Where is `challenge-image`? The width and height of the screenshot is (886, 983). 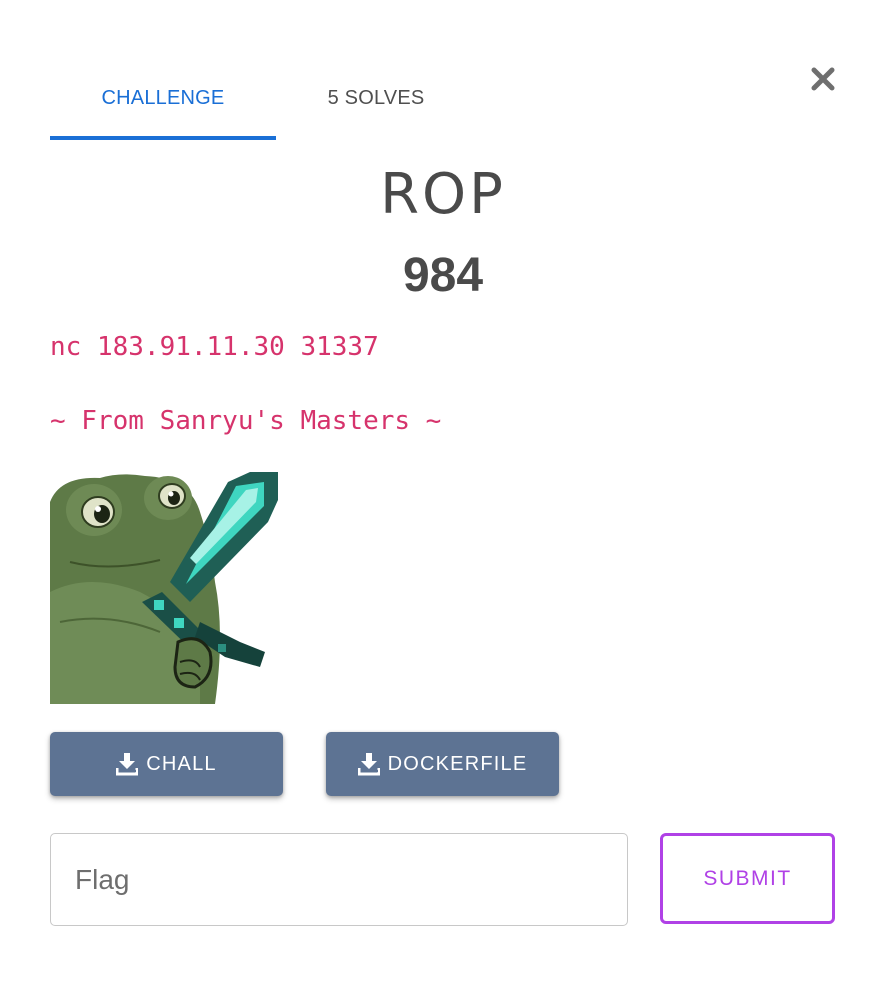
challenge-image is located at coordinates (165, 588).